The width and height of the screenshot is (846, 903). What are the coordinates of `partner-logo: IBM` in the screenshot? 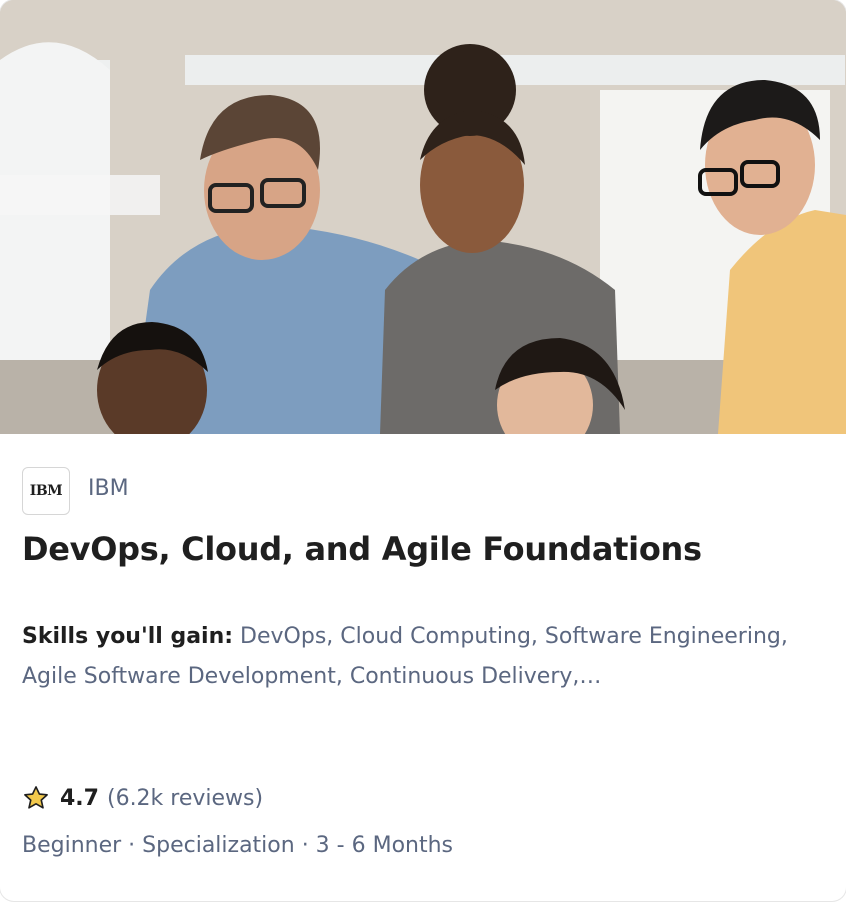 It's located at (46, 491).